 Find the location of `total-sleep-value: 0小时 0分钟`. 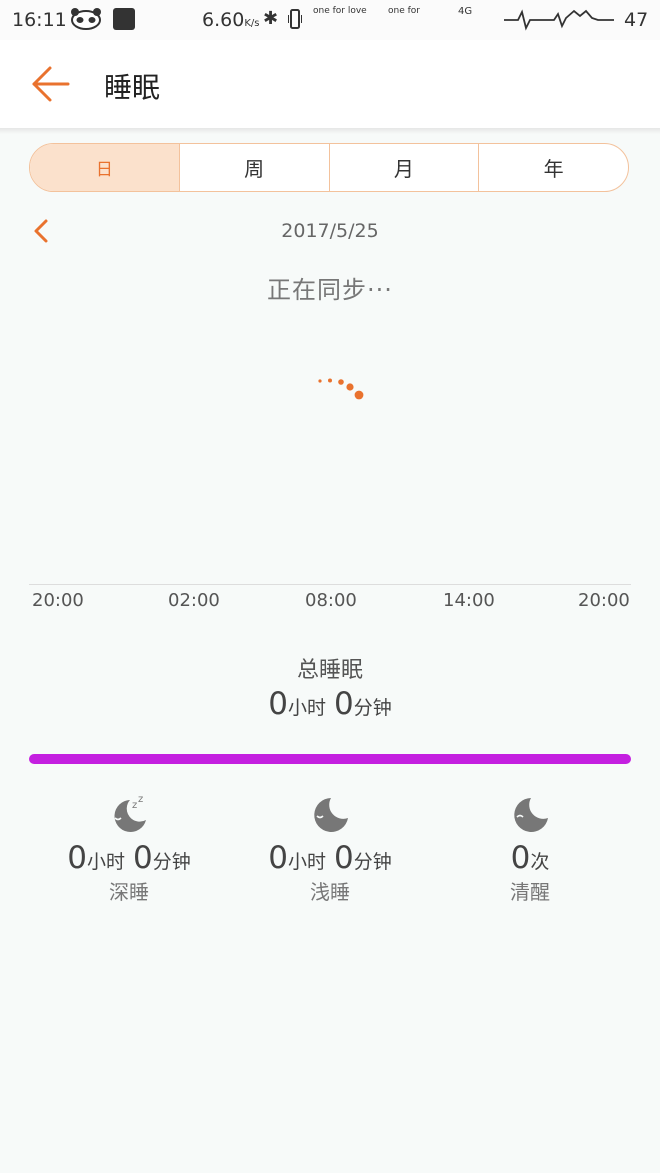

total-sleep-value: 0小时 0分钟 is located at coordinates (330, 704).